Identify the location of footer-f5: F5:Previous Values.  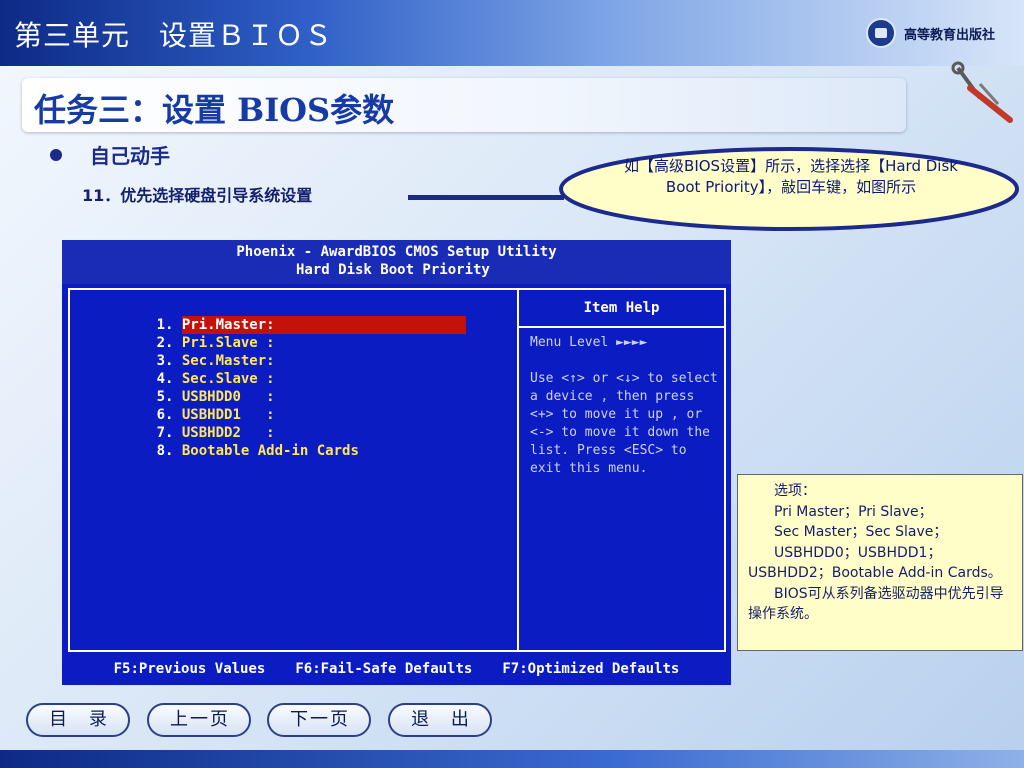
(189, 668).